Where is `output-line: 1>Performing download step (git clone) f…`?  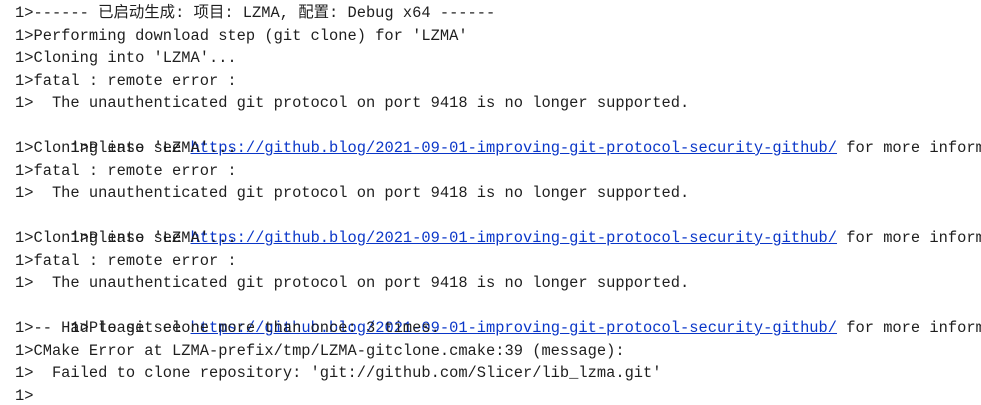 output-line: 1>Performing download step (git clone) f… is located at coordinates (241, 35).